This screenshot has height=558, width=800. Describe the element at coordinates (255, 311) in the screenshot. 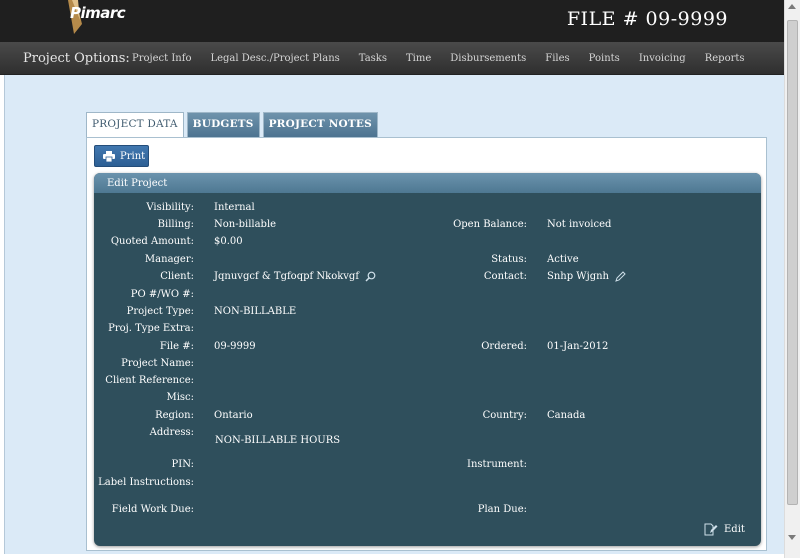

I see `project-type-value: NON-BILLABLE` at that location.